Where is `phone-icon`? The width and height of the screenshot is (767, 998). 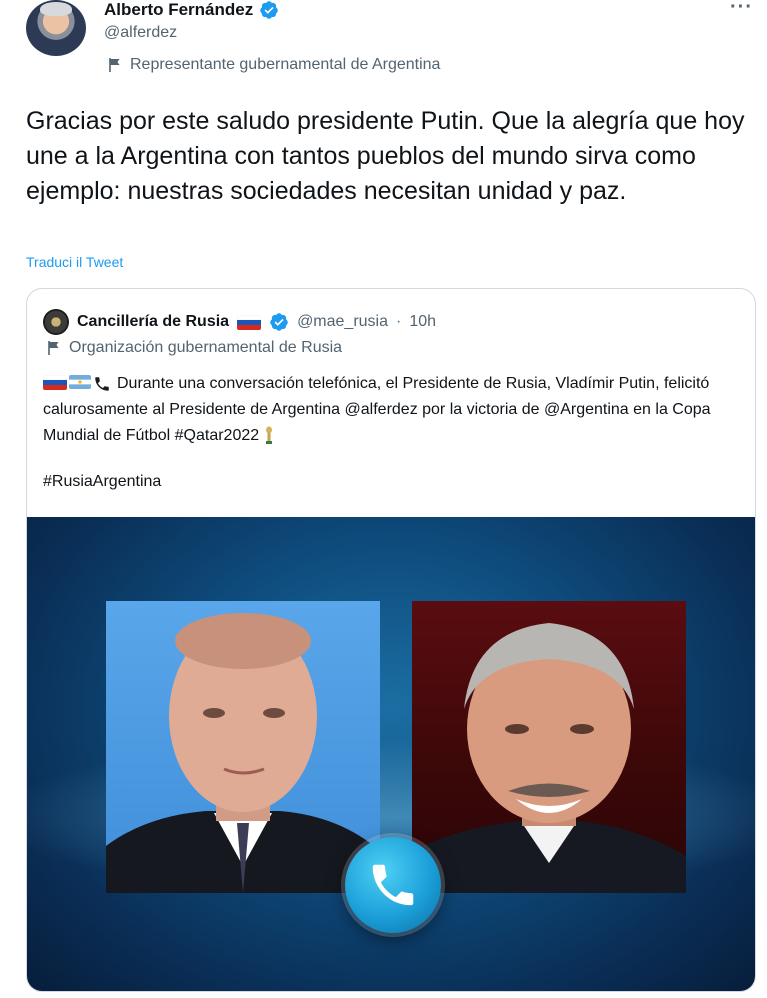 phone-icon is located at coordinates (393, 885).